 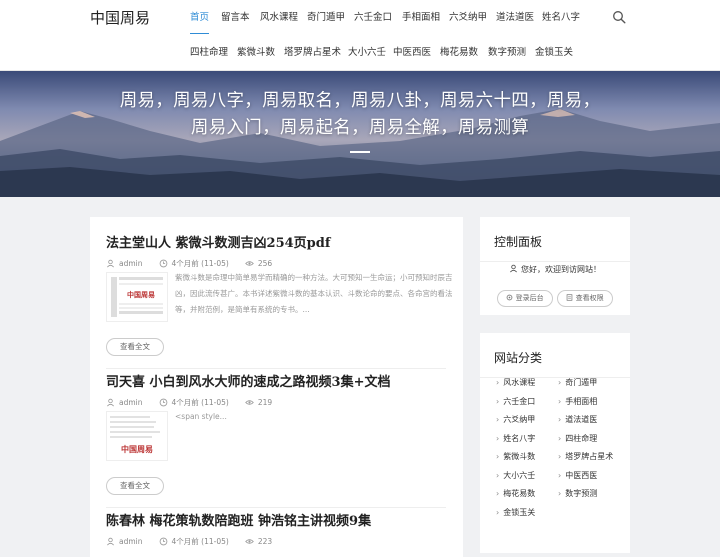 What do you see at coordinates (529, 298) in the screenshot?
I see `login-admin-label: 登录后台` at bounding box center [529, 298].